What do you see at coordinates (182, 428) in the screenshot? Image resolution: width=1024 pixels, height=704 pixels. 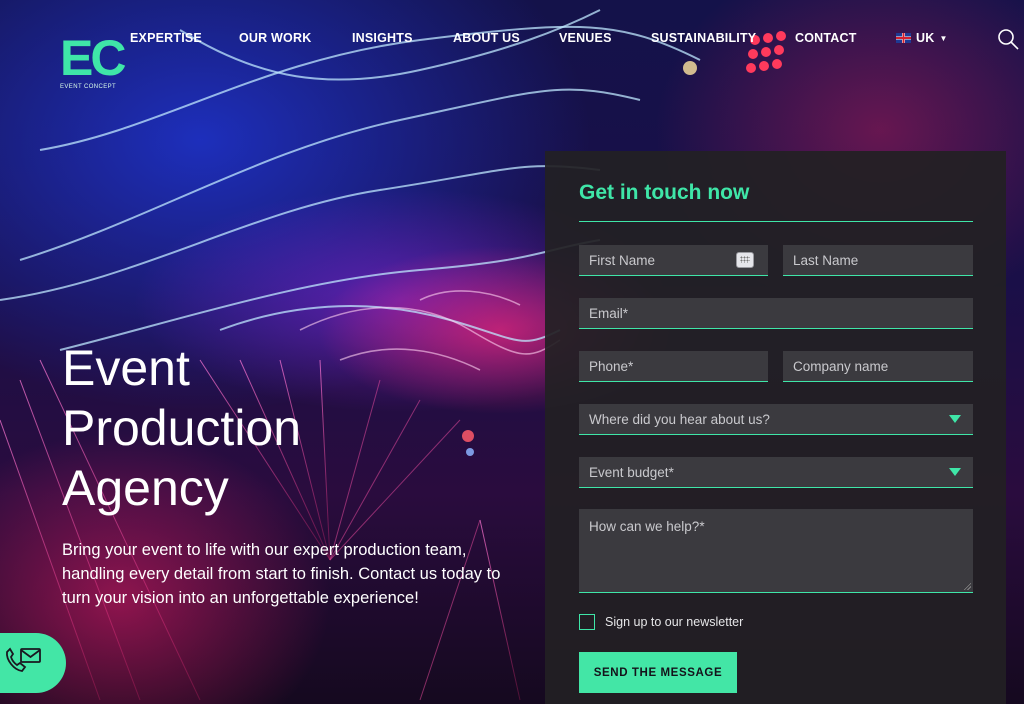 I see `hero-title-line-2: Production` at bounding box center [182, 428].